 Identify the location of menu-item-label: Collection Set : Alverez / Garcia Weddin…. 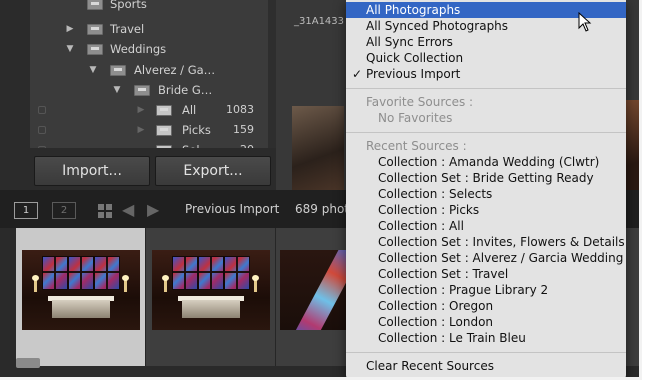
(501, 258).